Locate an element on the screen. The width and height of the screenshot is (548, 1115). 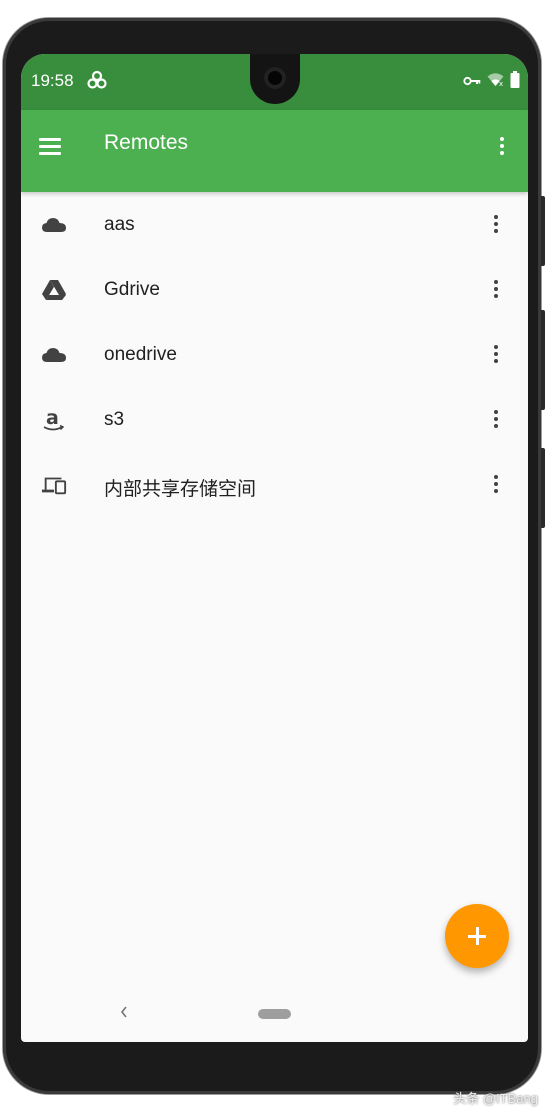
home-pill-icon is located at coordinates (274, 1014).